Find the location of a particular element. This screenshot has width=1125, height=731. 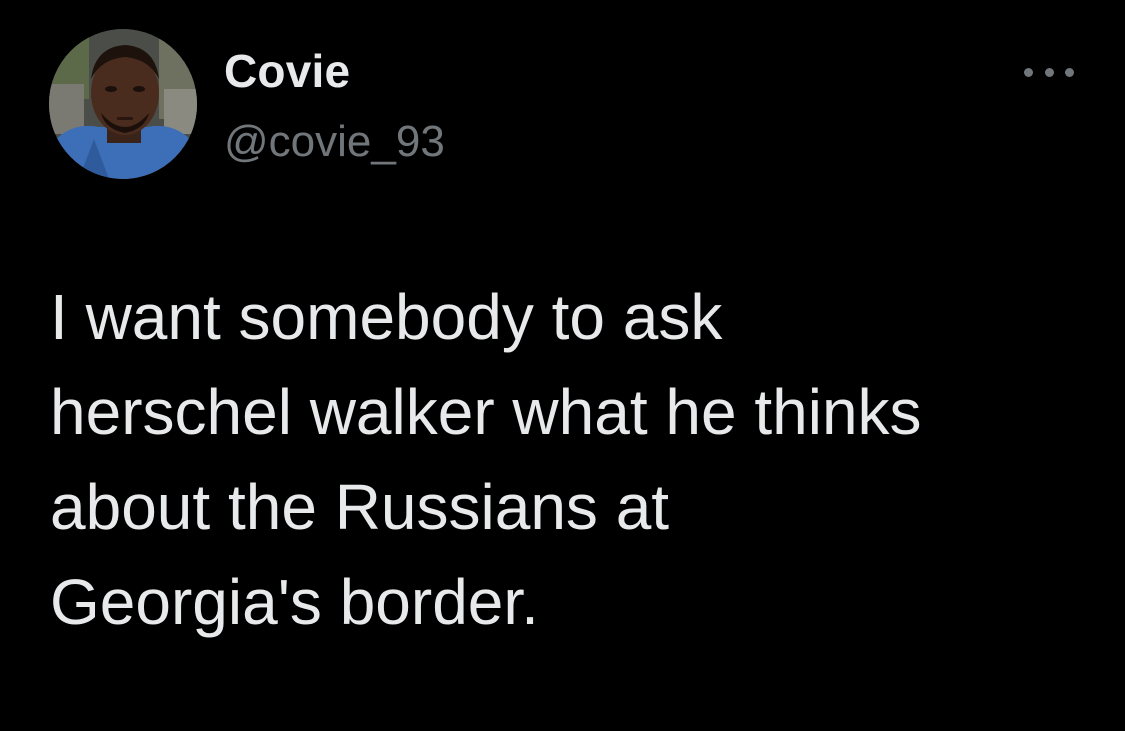

tweet-text-line: I want somebody to ask is located at coordinates (386, 317).